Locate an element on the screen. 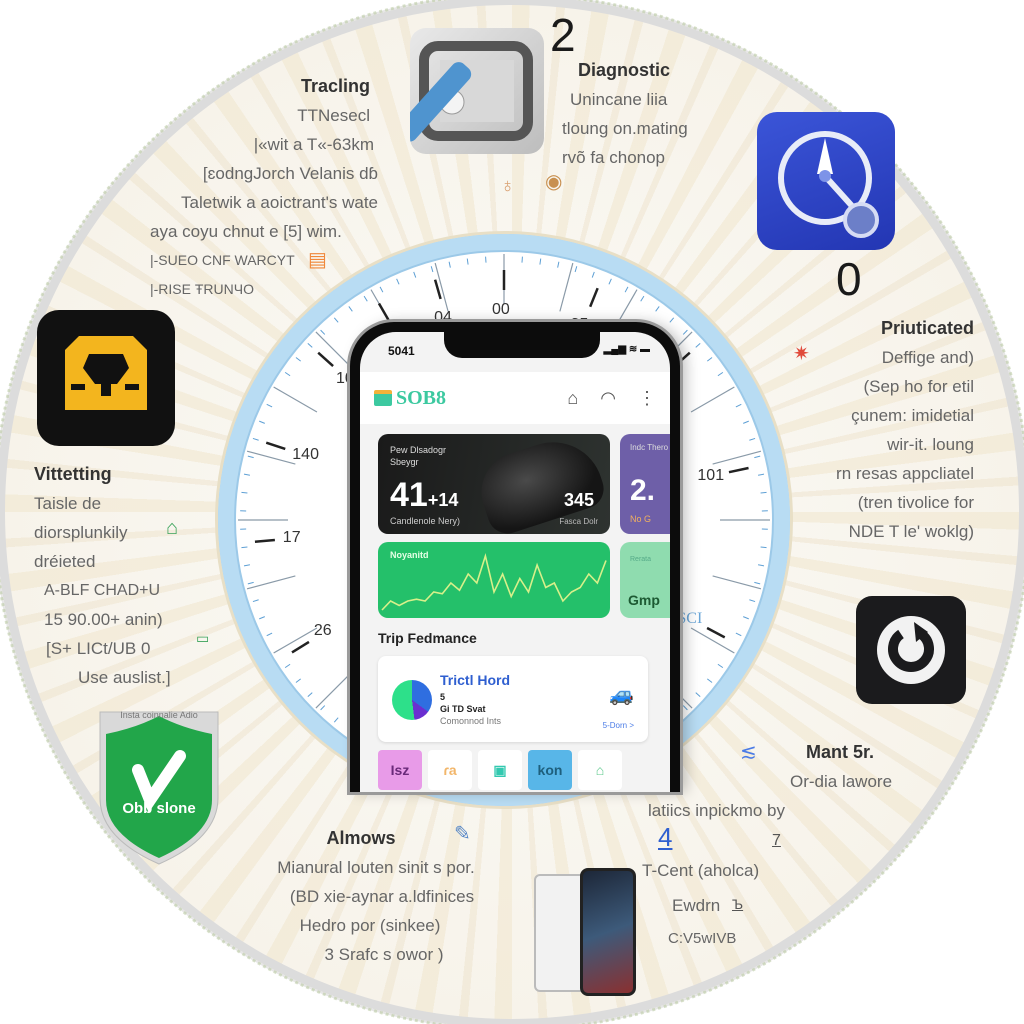 Image resolution: width=1024 pixels, height=1024 pixels. home-lock-icon: ⌂ is located at coordinates (572, 398).